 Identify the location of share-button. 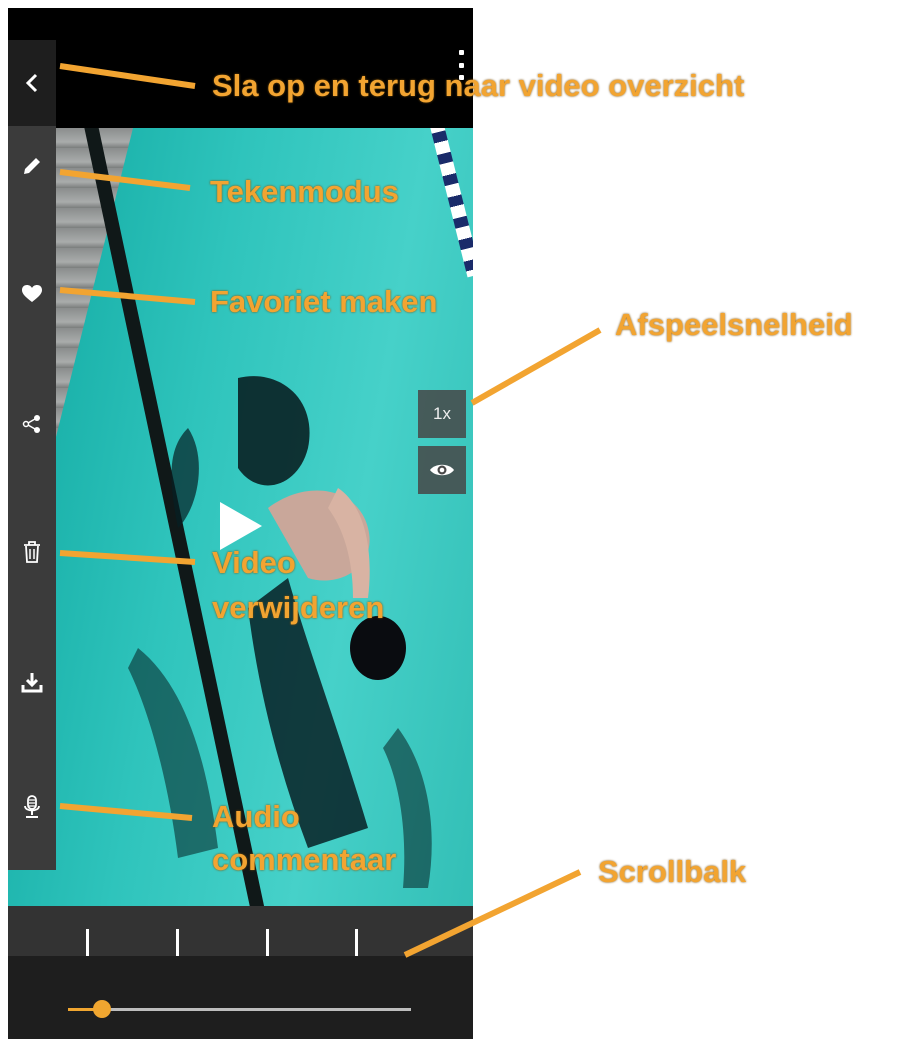
(32, 424).